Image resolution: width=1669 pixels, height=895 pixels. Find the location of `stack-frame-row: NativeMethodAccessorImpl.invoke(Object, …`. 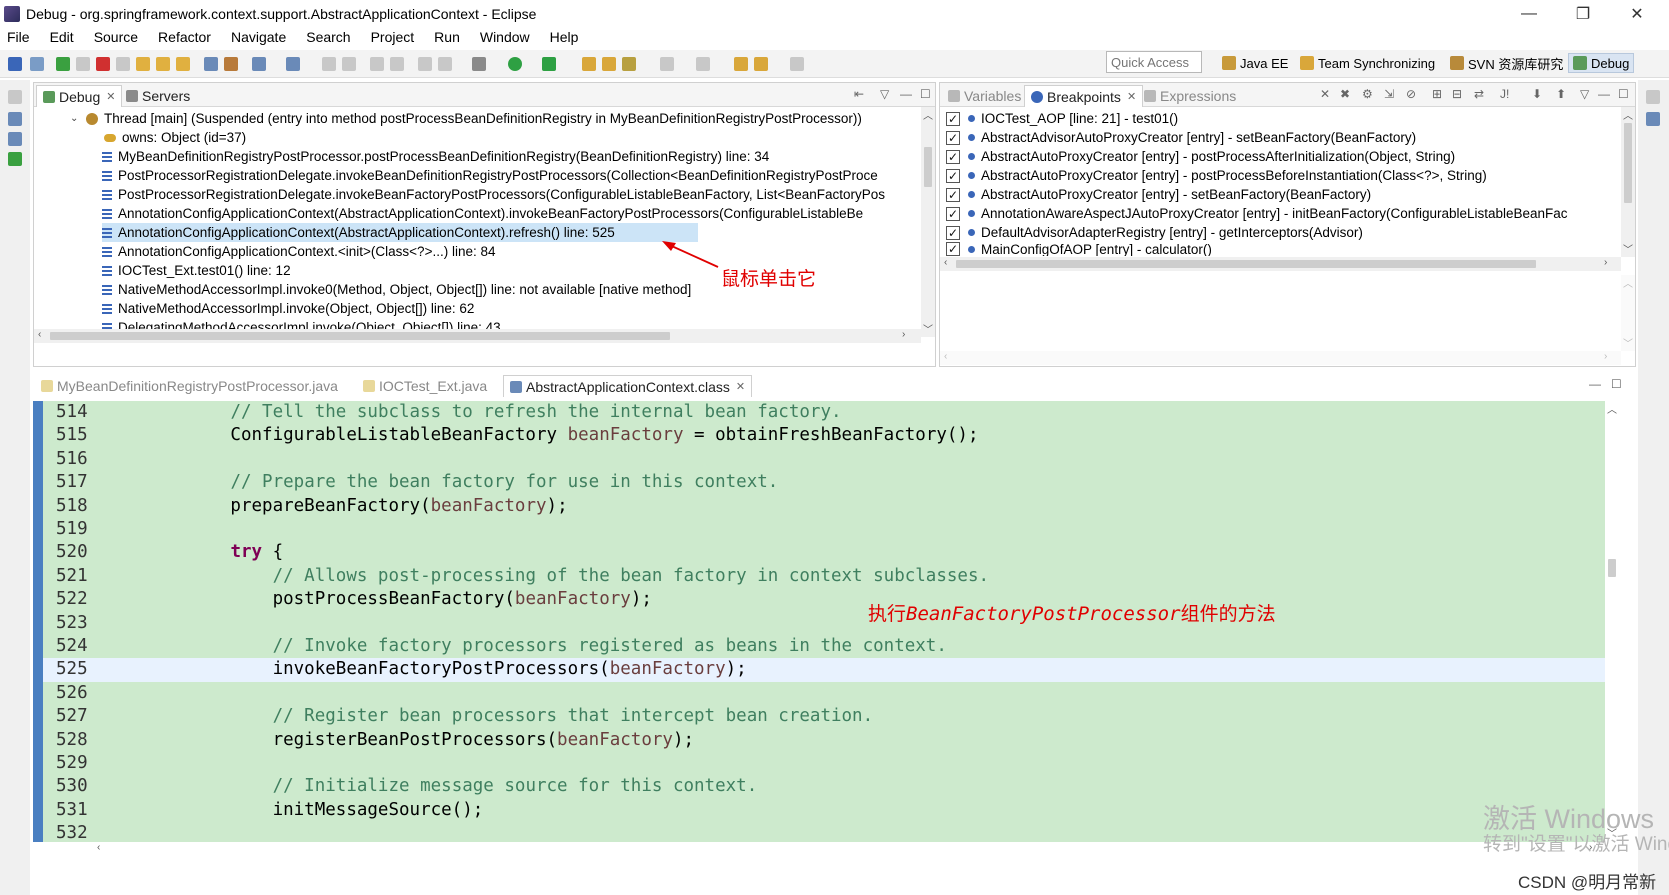

stack-frame-row: NativeMethodAccessorImpl.invoke(Object, … is located at coordinates (512, 308).